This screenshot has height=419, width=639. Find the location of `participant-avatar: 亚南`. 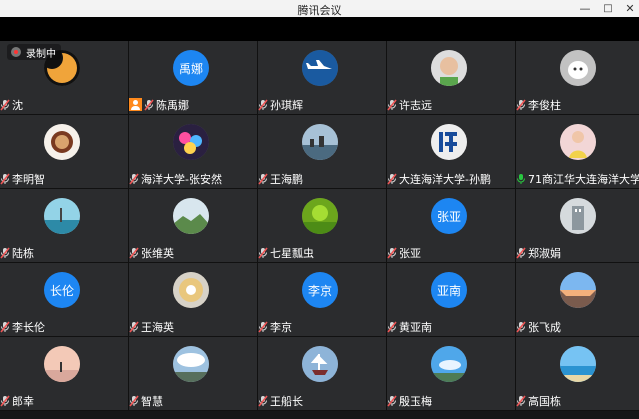

participant-avatar: 亚南 is located at coordinates (449, 290).